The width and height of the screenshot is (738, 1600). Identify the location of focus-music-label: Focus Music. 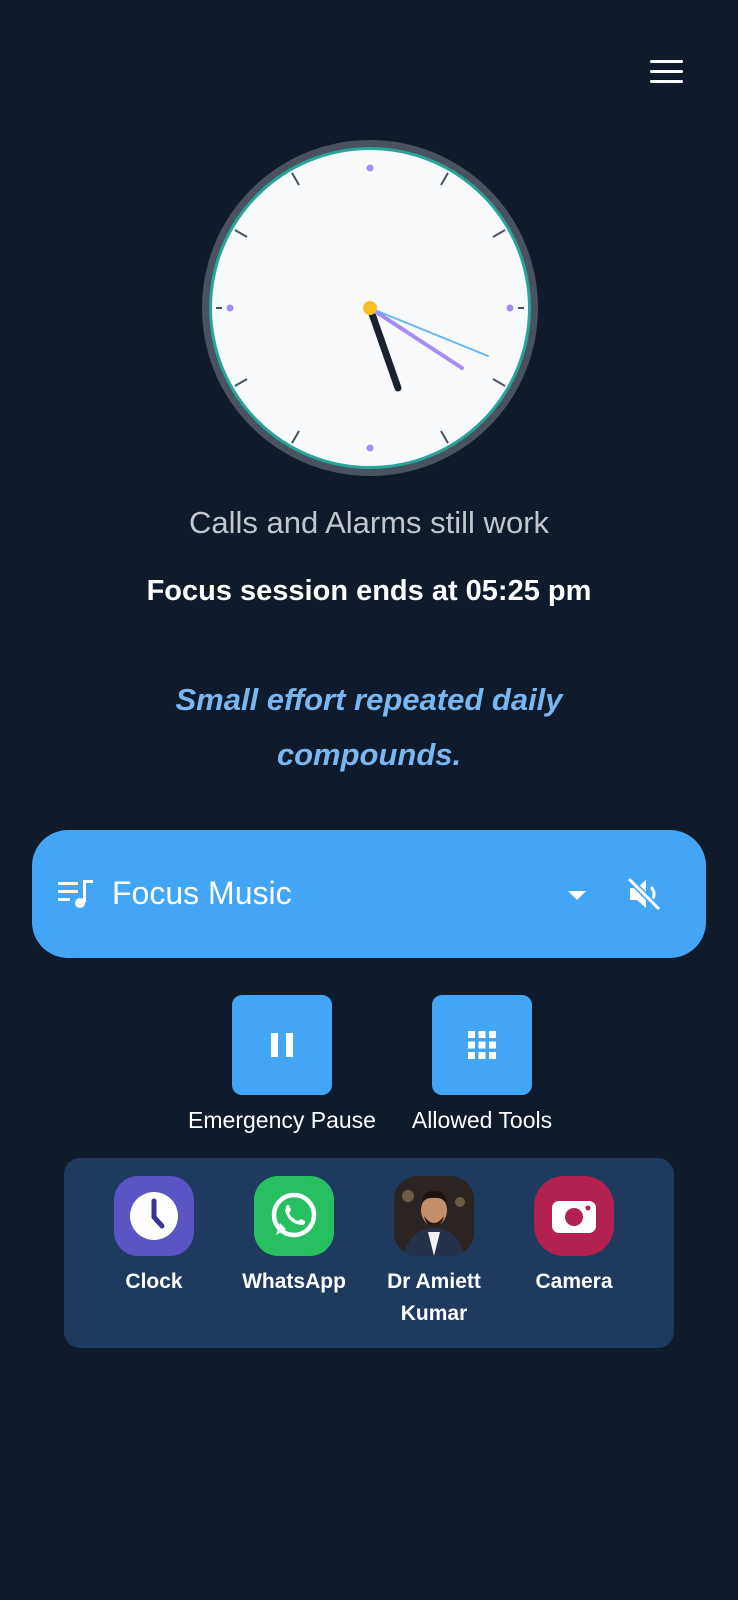
(202, 893).